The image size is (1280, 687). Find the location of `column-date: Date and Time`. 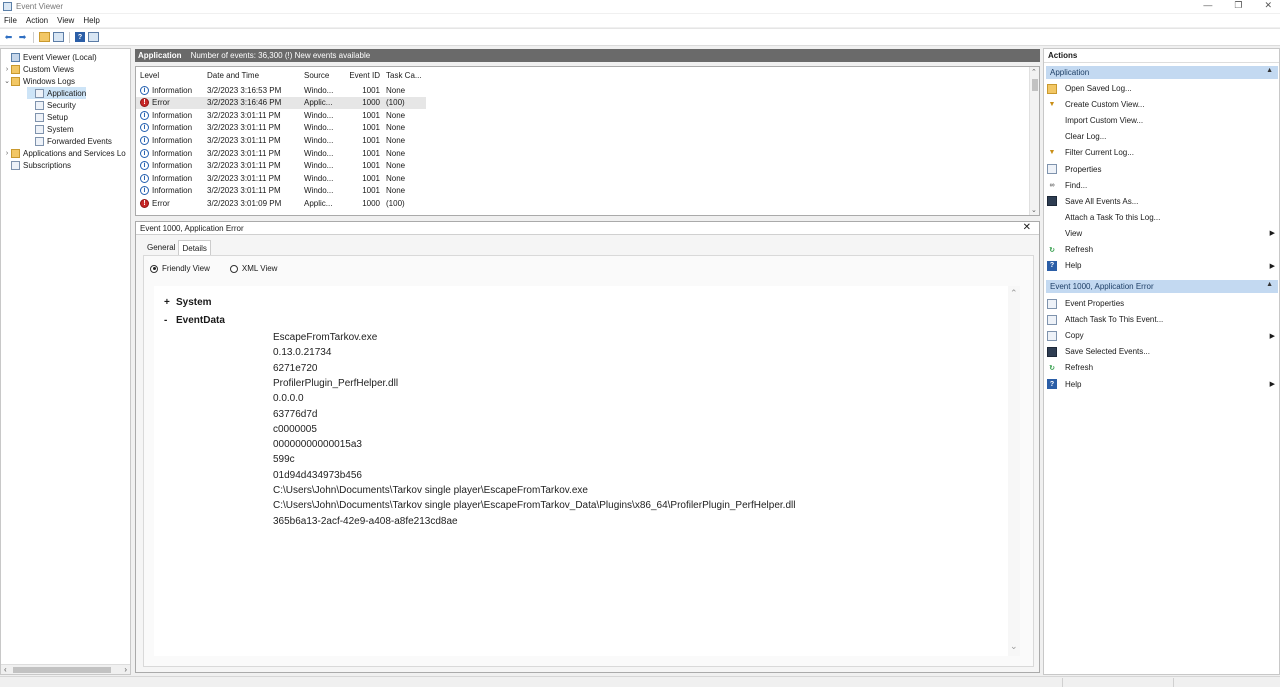

column-date: Date and Time is located at coordinates (254, 75).